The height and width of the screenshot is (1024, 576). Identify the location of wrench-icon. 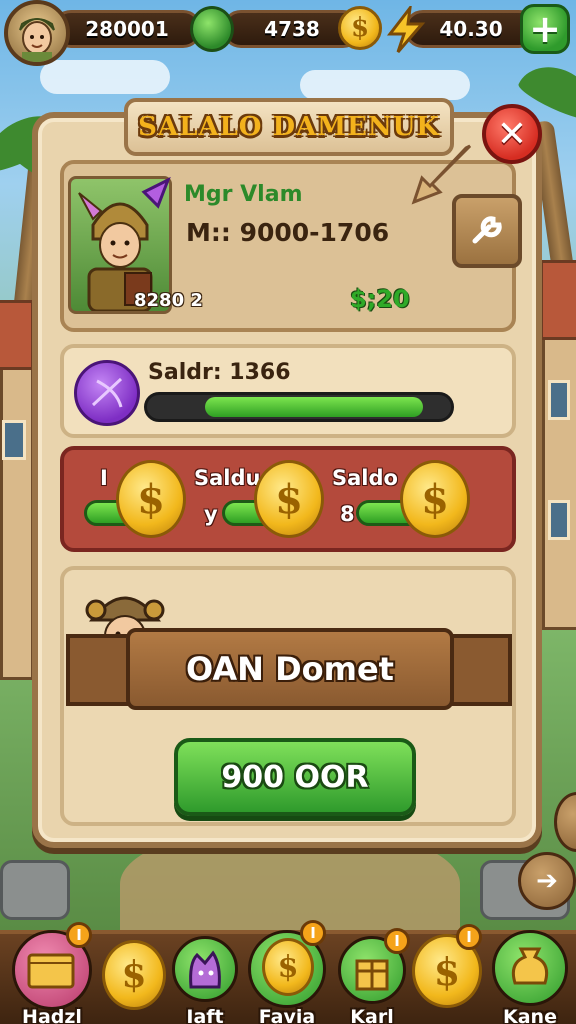
(487, 230).